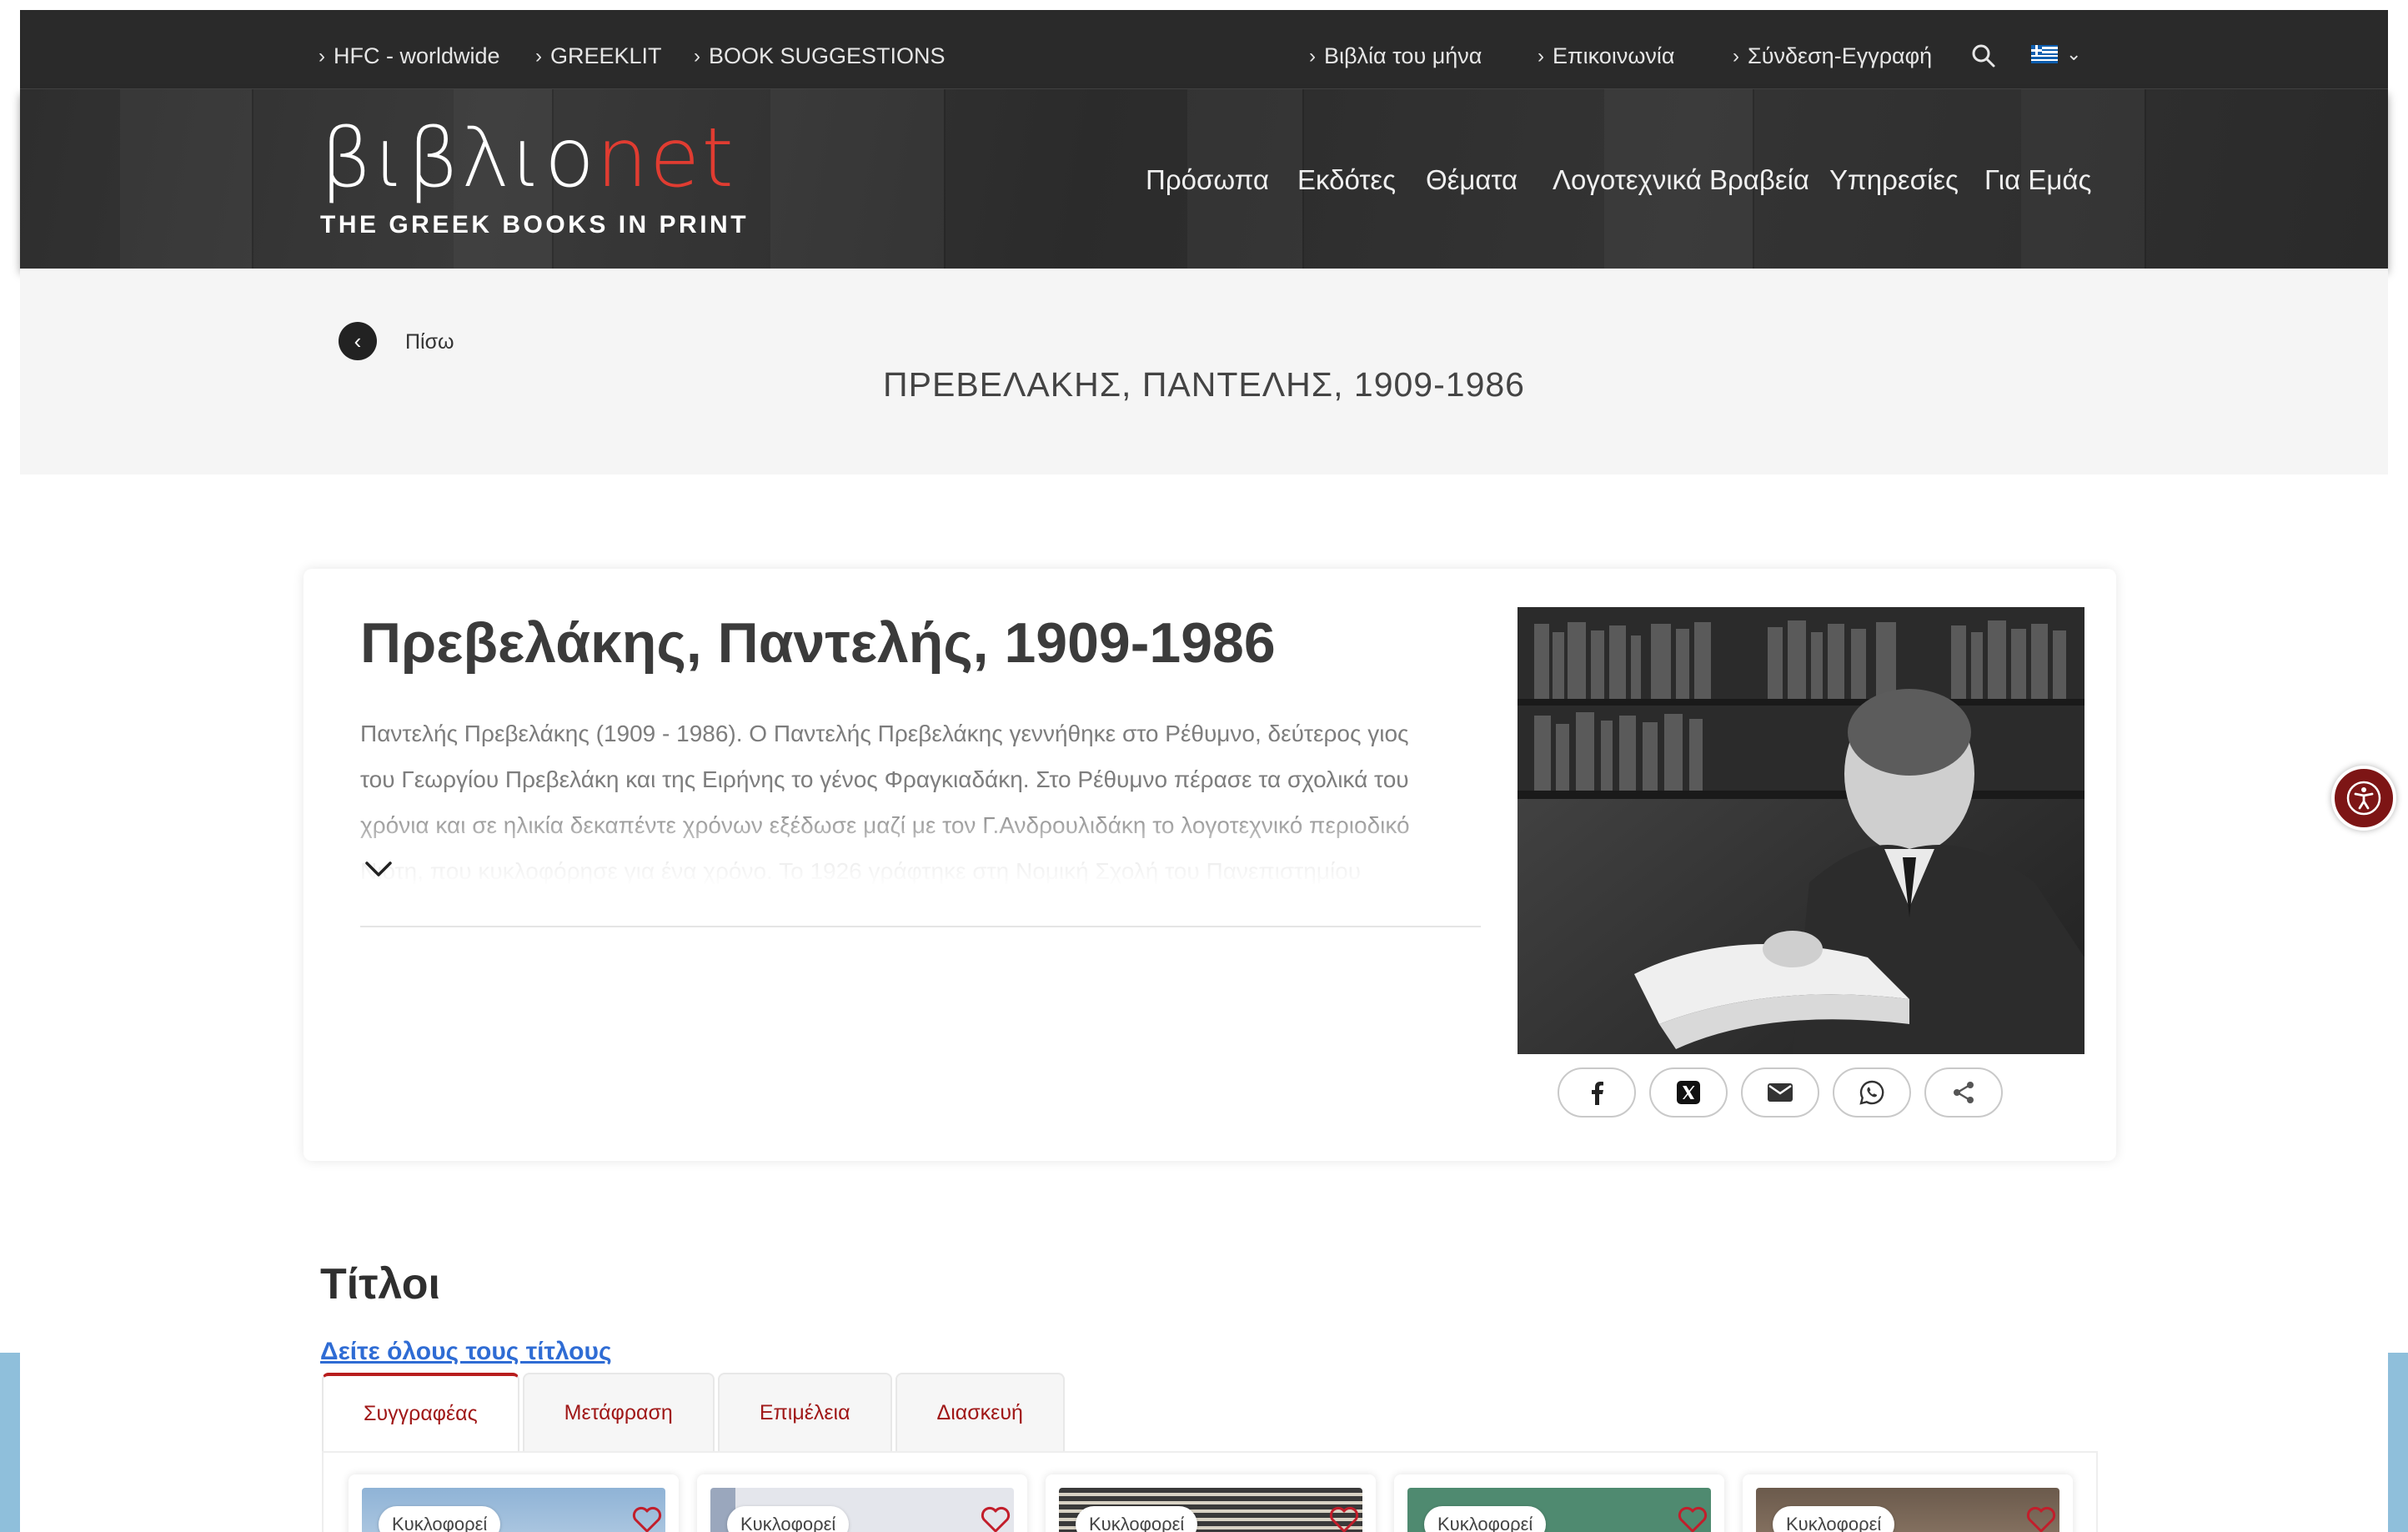  What do you see at coordinates (618, 1412) in the screenshot?
I see `tab-translation: Μετάφραση` at bounding box center [618, 1412].